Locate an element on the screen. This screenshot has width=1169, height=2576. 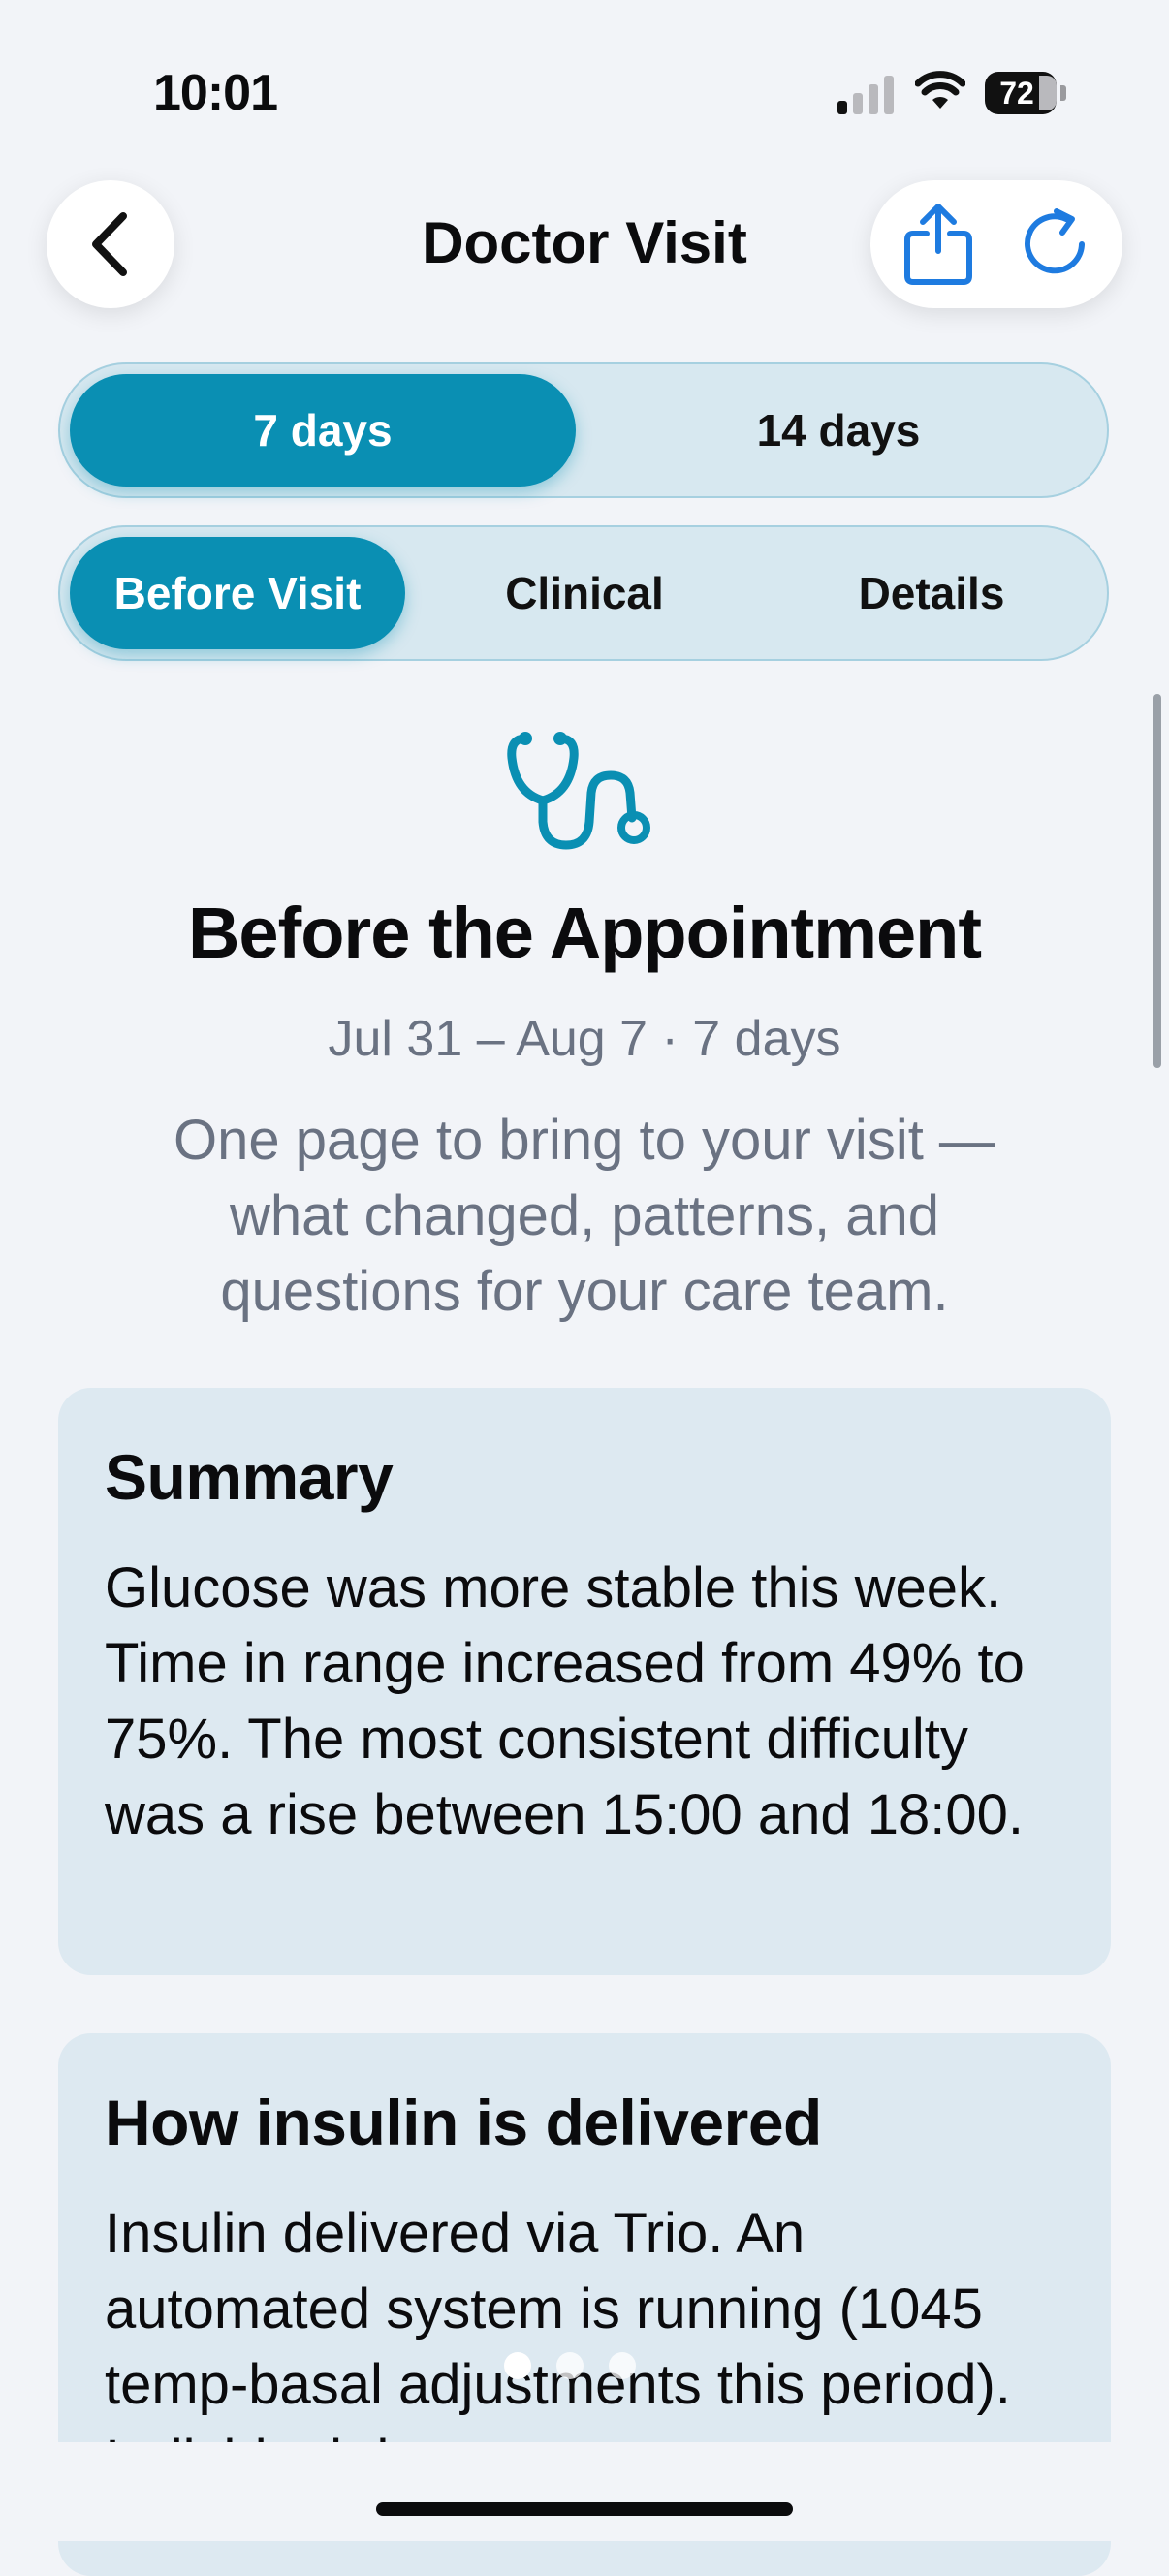
chevron-left-icon is located at coordinates (110, 244).